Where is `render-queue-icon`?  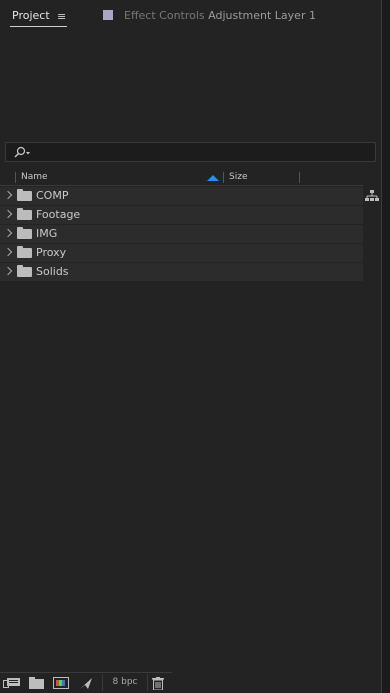 render-queue-icon is located at coordinates (86, 683).